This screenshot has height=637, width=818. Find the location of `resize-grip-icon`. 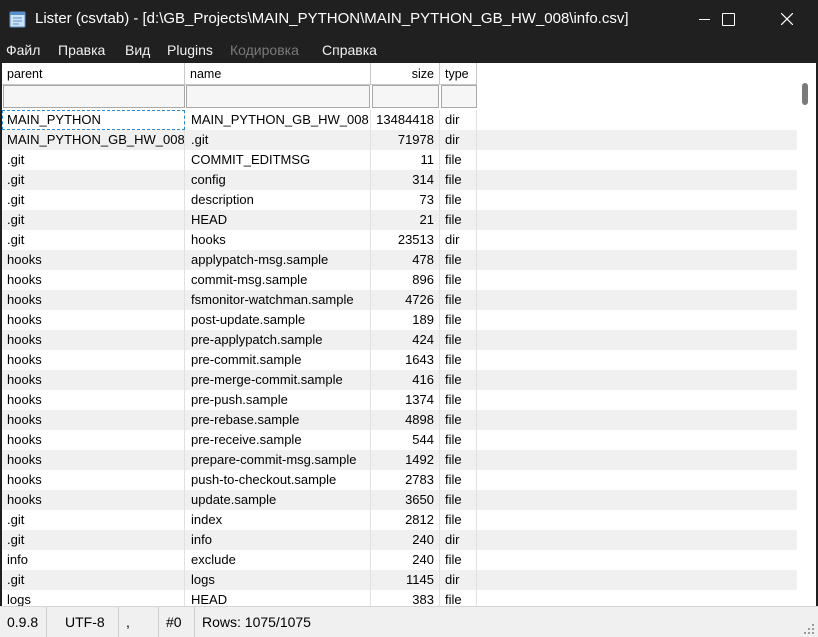

resize-grip-icon is located at coordinates (809, 628).